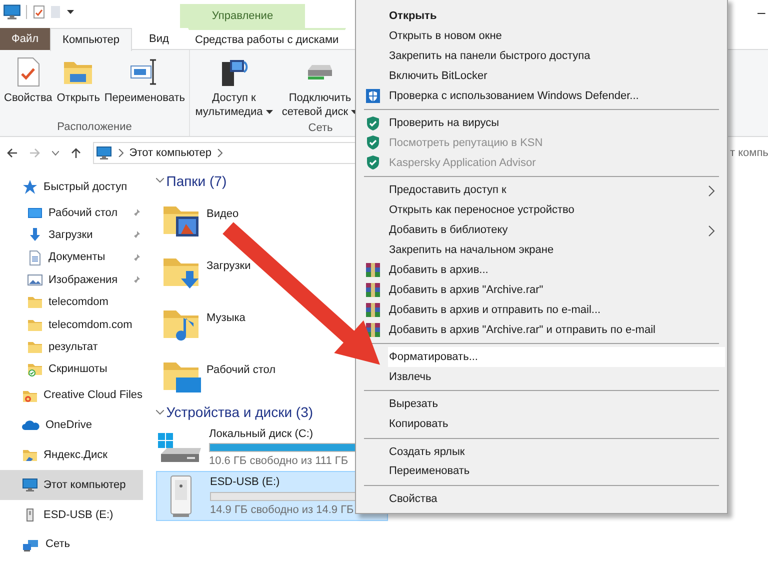 This screenshot has height=566, width=768. Describe the element at coordinates (94, 127) in the screenshot. I see `group-label: Расположение` at that location.